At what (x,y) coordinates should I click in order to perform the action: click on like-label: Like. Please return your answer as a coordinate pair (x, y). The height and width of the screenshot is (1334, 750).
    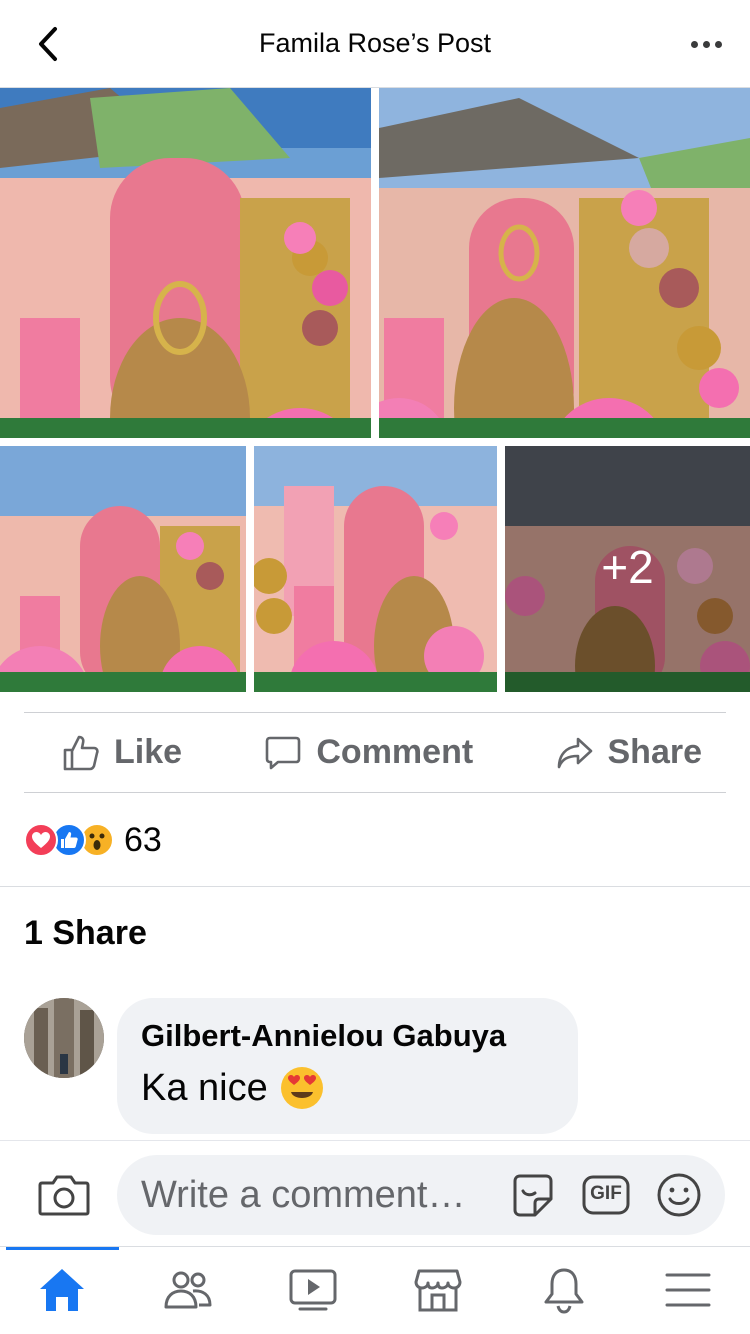
    Looking at the image, I should click on (148, 752).